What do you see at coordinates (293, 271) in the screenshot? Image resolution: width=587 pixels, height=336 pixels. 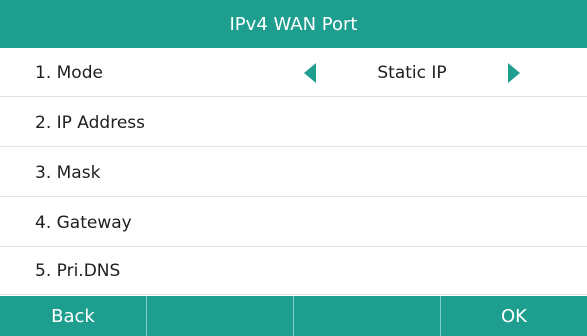 I see `list-item-pri-dns: 5. Pri.DNS` at bounding box center [293, 271].